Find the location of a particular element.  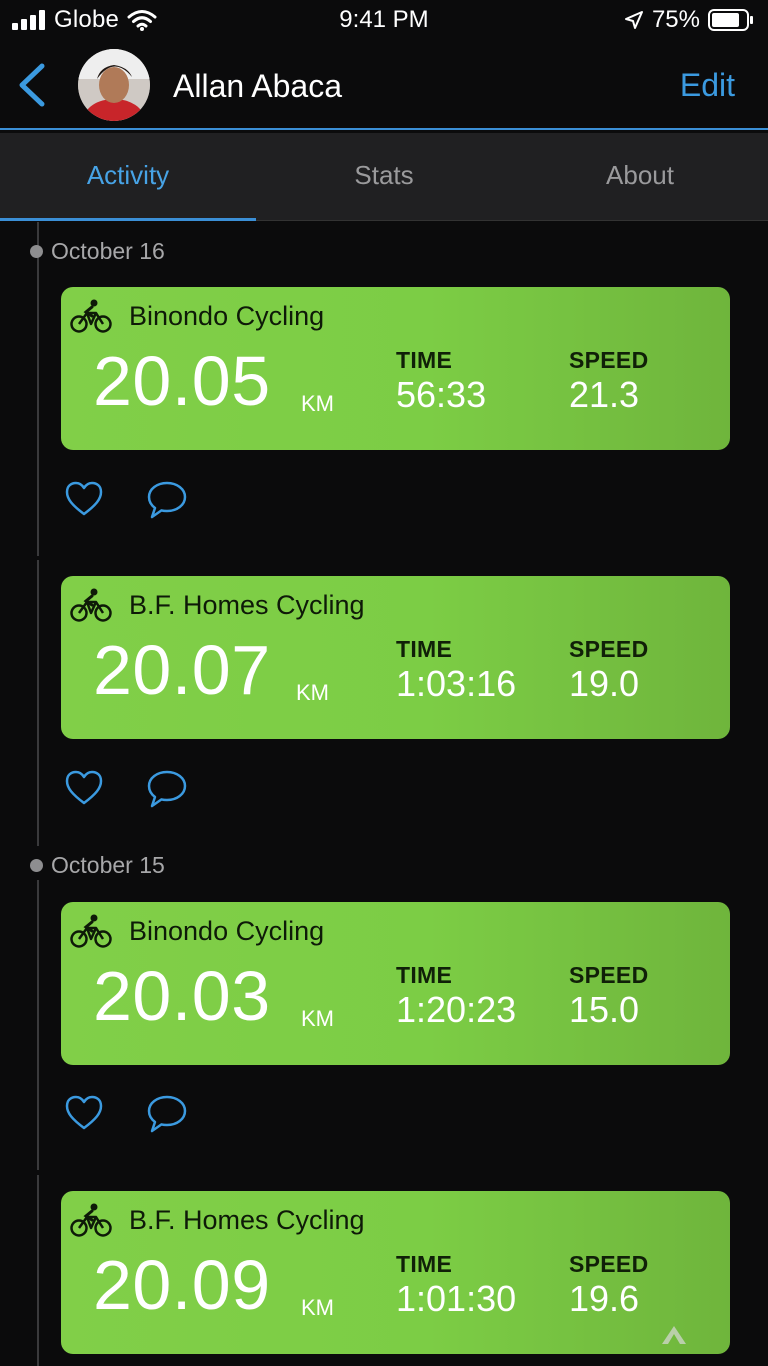

battery-icon is located at coordinates (730, 20).